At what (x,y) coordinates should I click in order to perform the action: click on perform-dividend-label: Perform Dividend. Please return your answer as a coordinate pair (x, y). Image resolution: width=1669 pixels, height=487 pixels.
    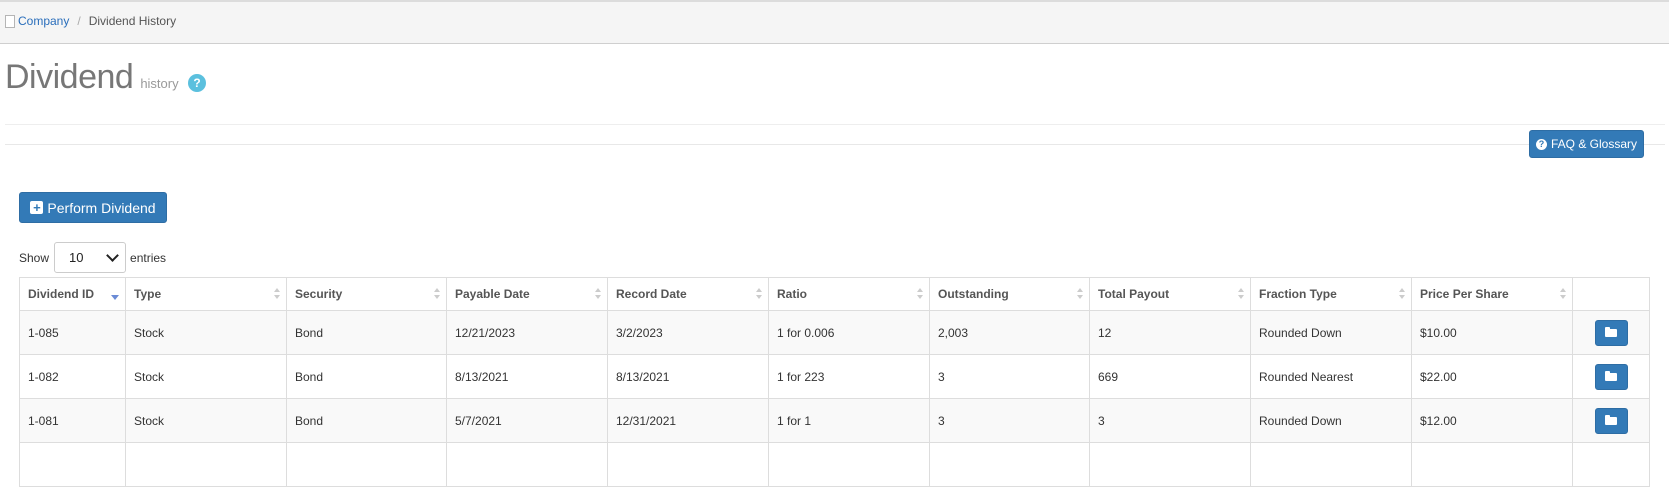
    Looking at the image, I should click on (101, 207).